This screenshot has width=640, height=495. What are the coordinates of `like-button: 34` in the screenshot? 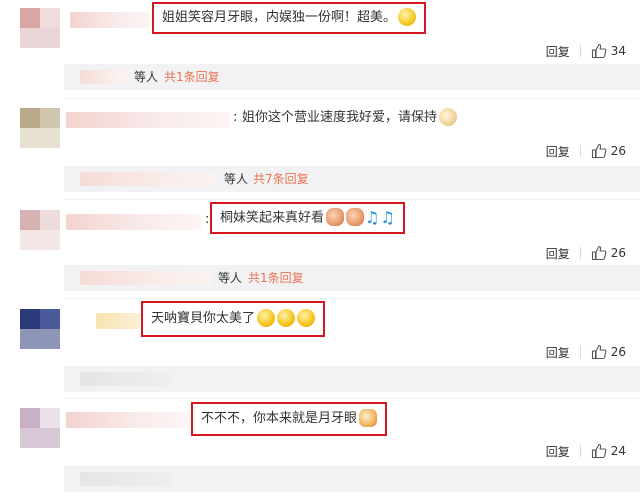 It's located at (608, 51).